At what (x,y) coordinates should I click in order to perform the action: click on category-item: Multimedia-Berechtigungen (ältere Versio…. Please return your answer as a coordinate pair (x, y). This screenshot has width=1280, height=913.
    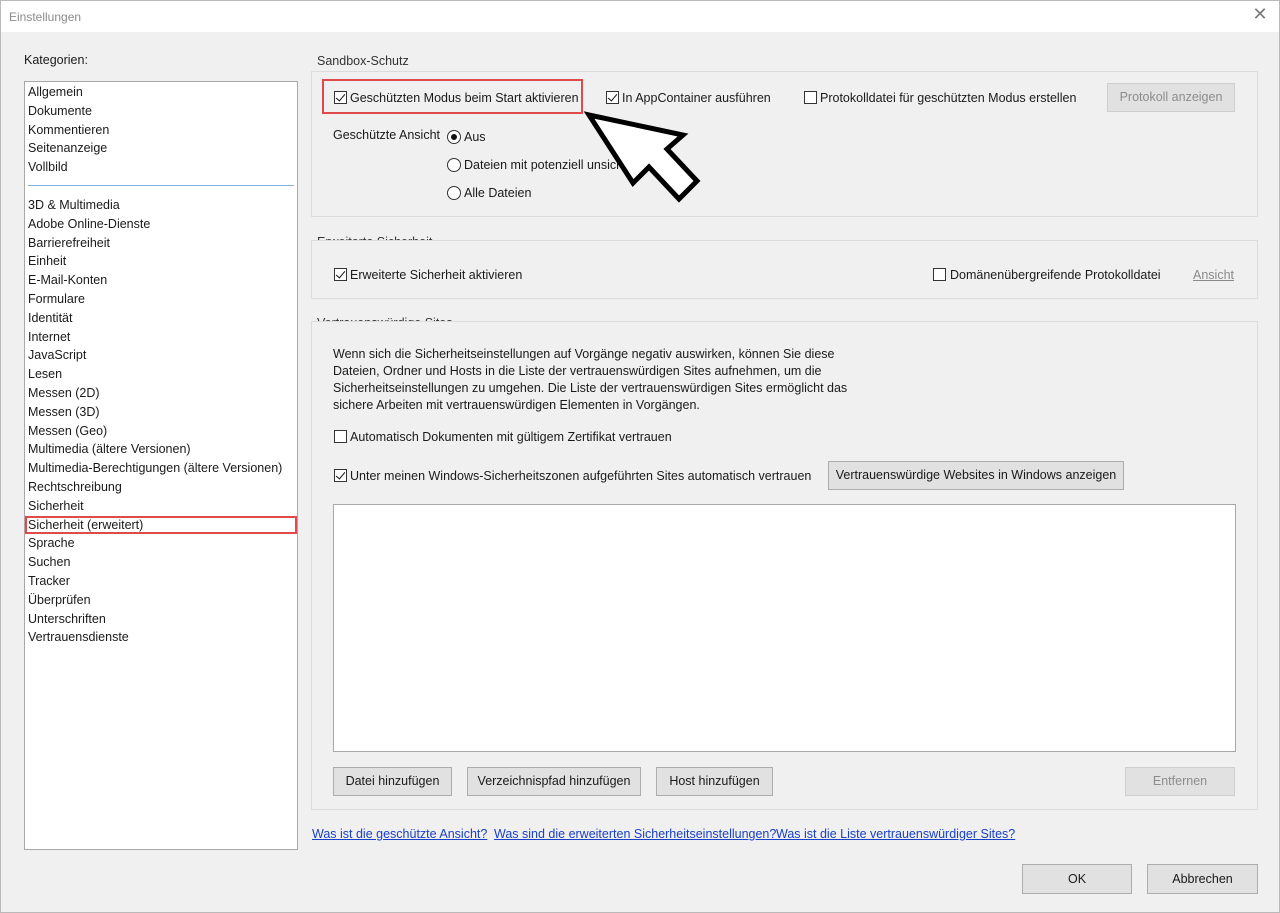
    Looking at the image, I should click on (154, 468).